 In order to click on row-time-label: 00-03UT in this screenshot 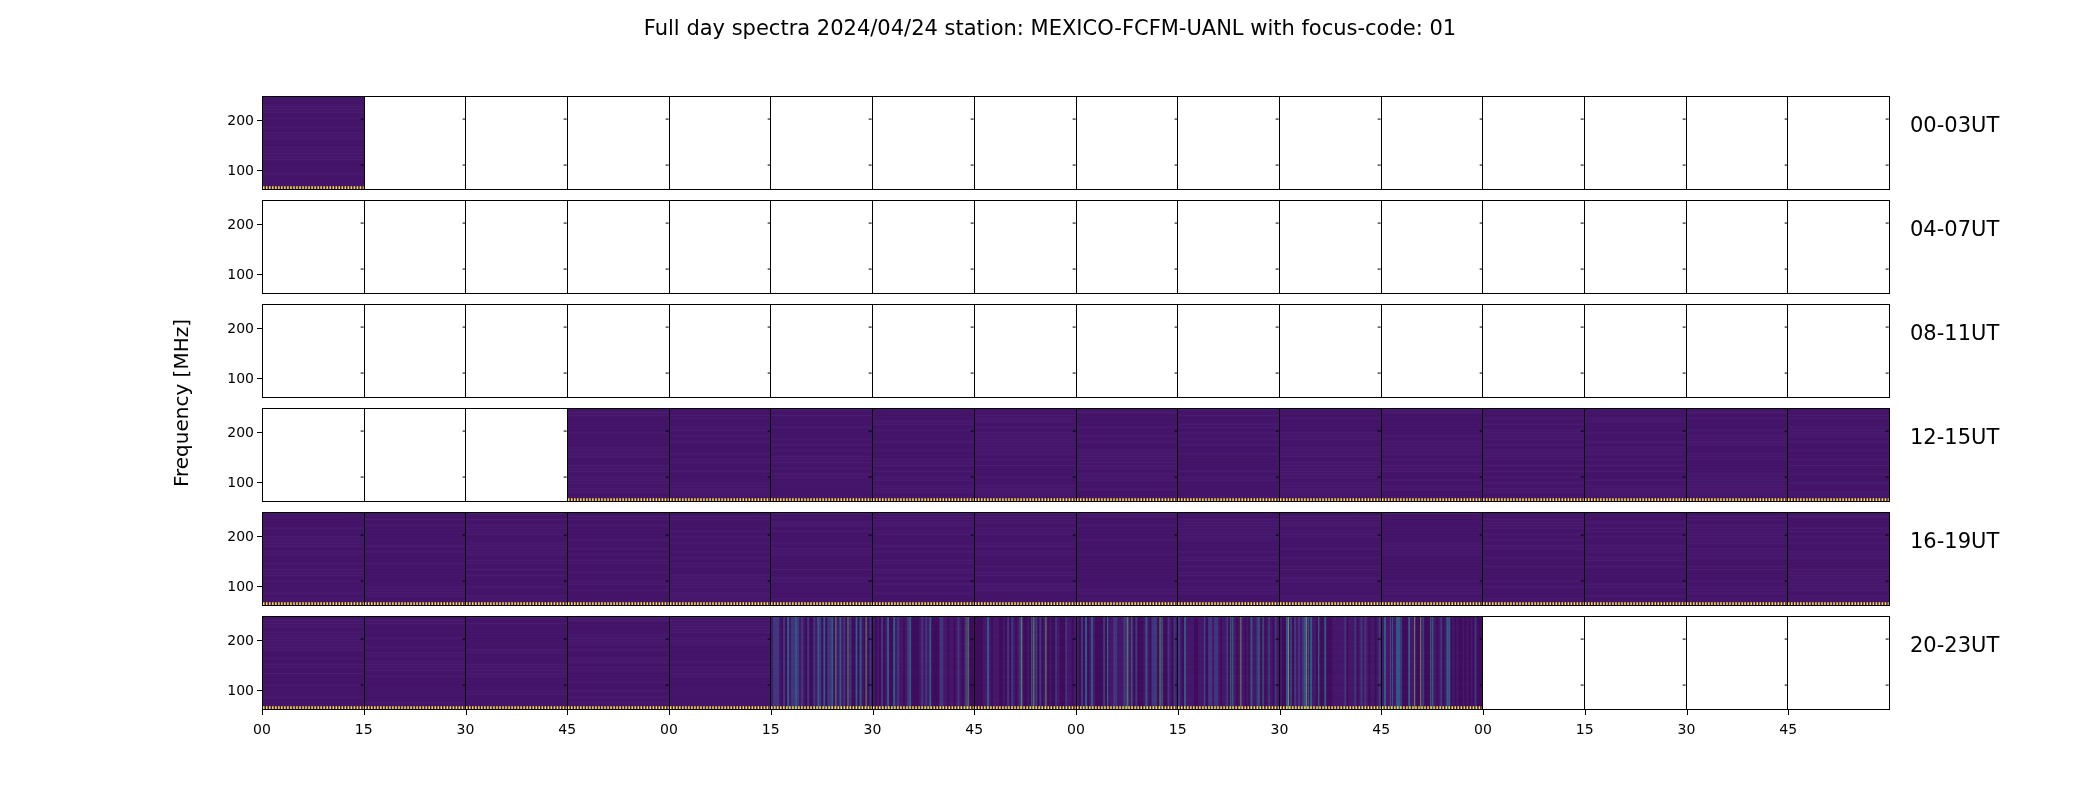, I will do `click(1955, 125)`.